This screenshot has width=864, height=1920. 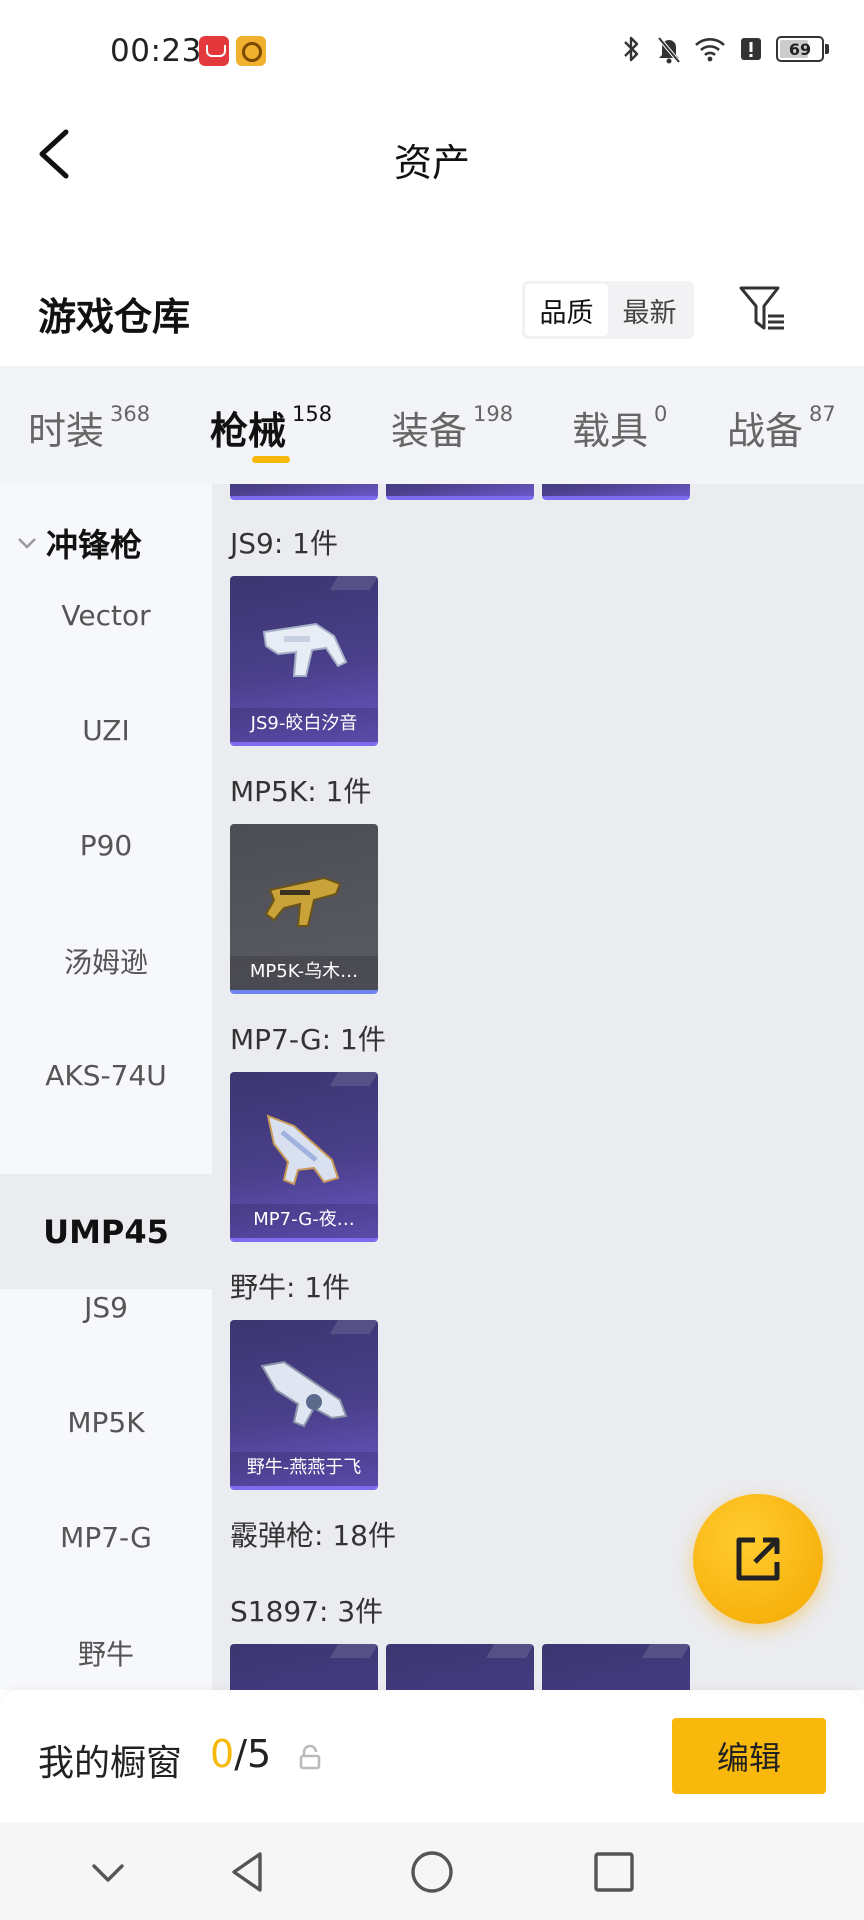 What do you see at coordinates (66, 431) in the screenshot?
I see `tab-label: 时装` at bounding box center [66, 431].